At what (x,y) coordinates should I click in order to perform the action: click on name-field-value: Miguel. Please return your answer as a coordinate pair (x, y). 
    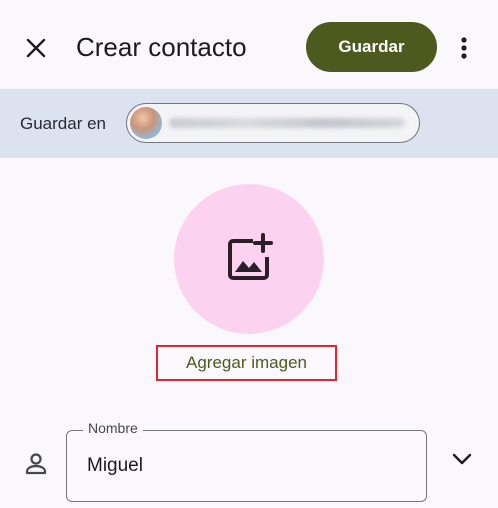
    Looking at the image, I should click on (115, 466).